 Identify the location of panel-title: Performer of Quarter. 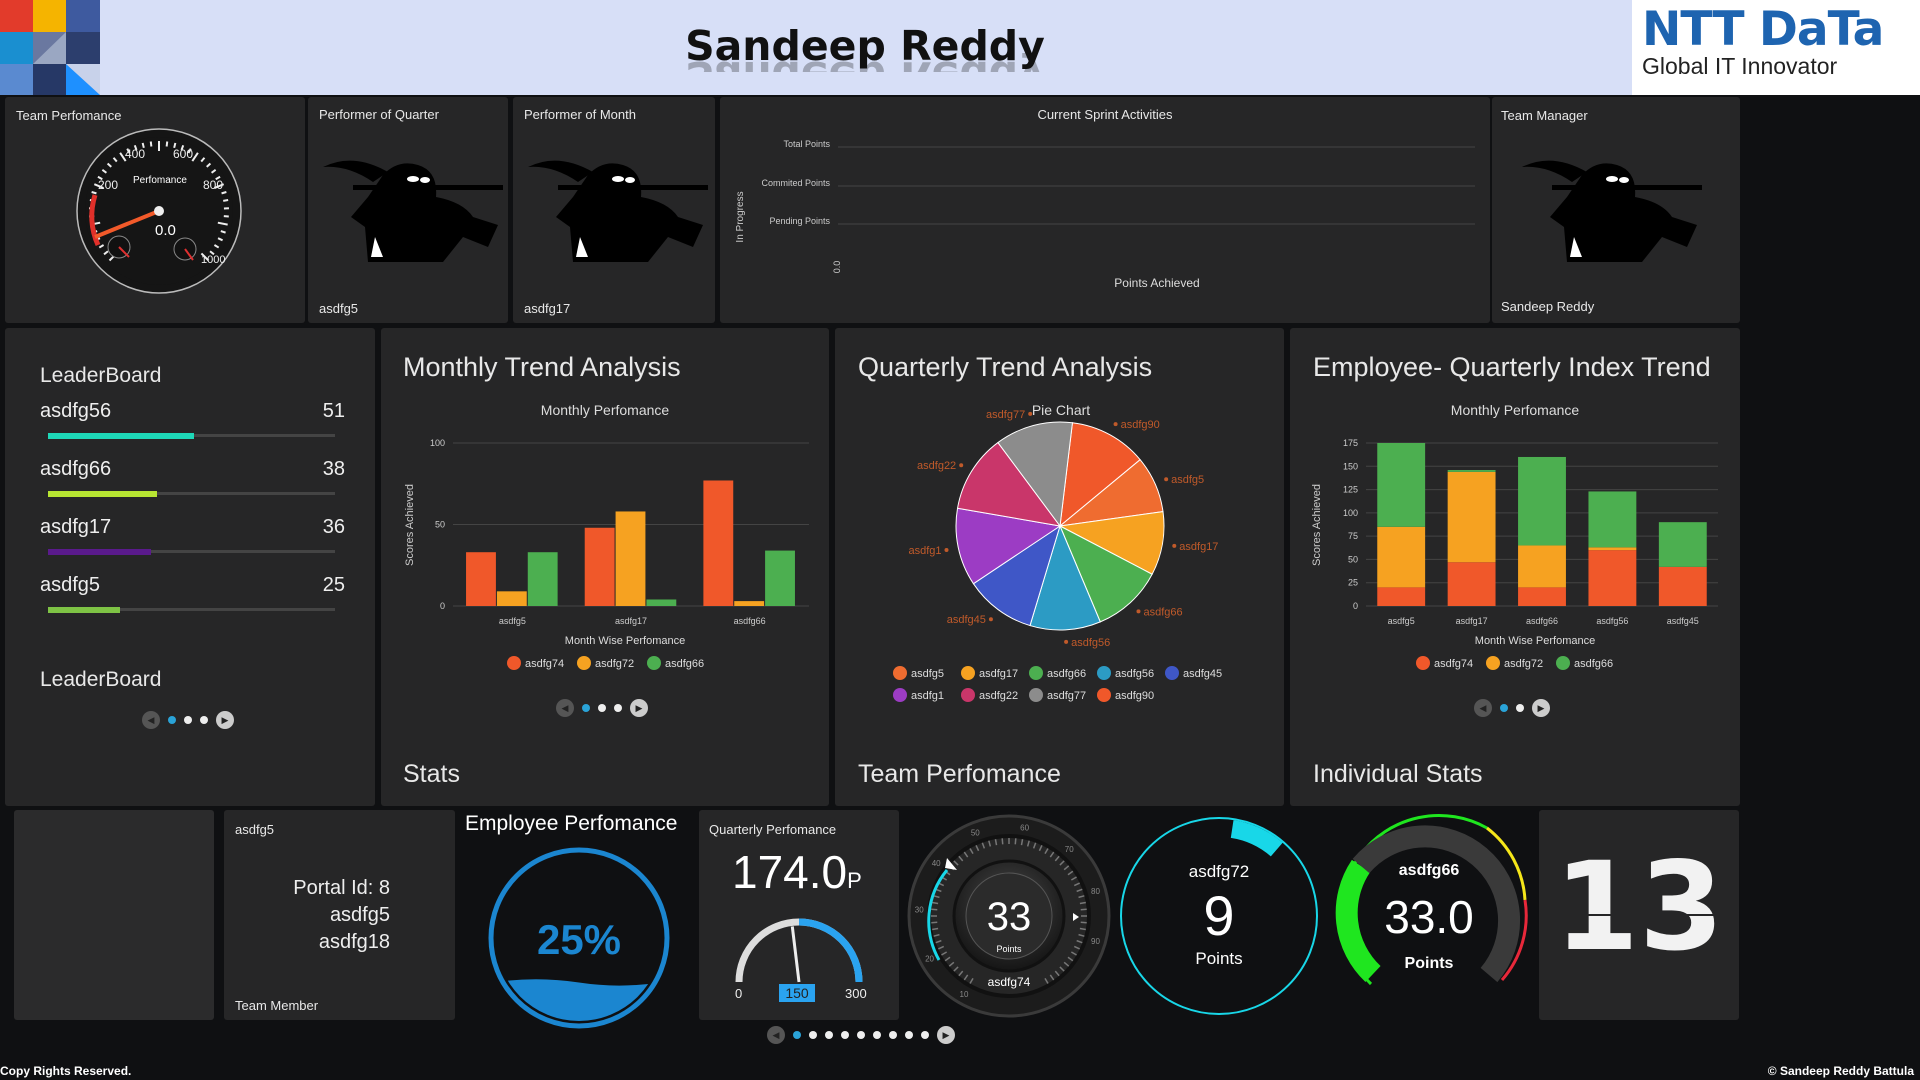
(379, 114).